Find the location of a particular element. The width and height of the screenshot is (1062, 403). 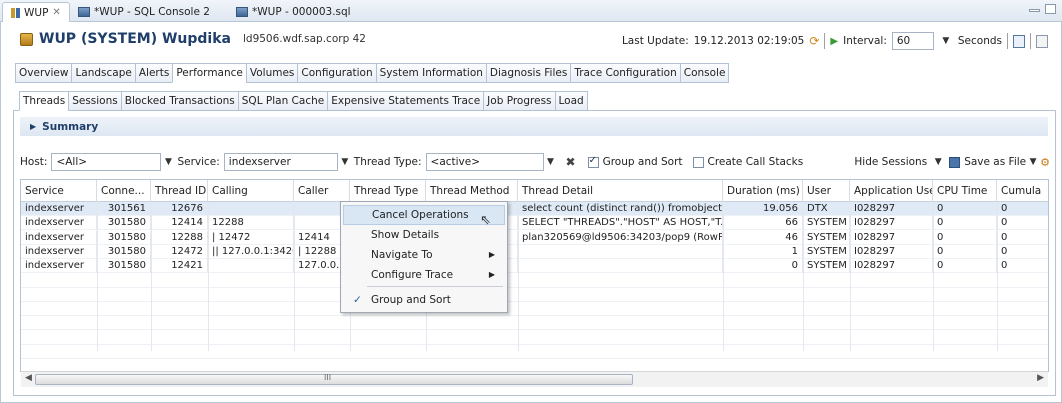

tab-landscape: Landscape is located at coordinates (103, 73).